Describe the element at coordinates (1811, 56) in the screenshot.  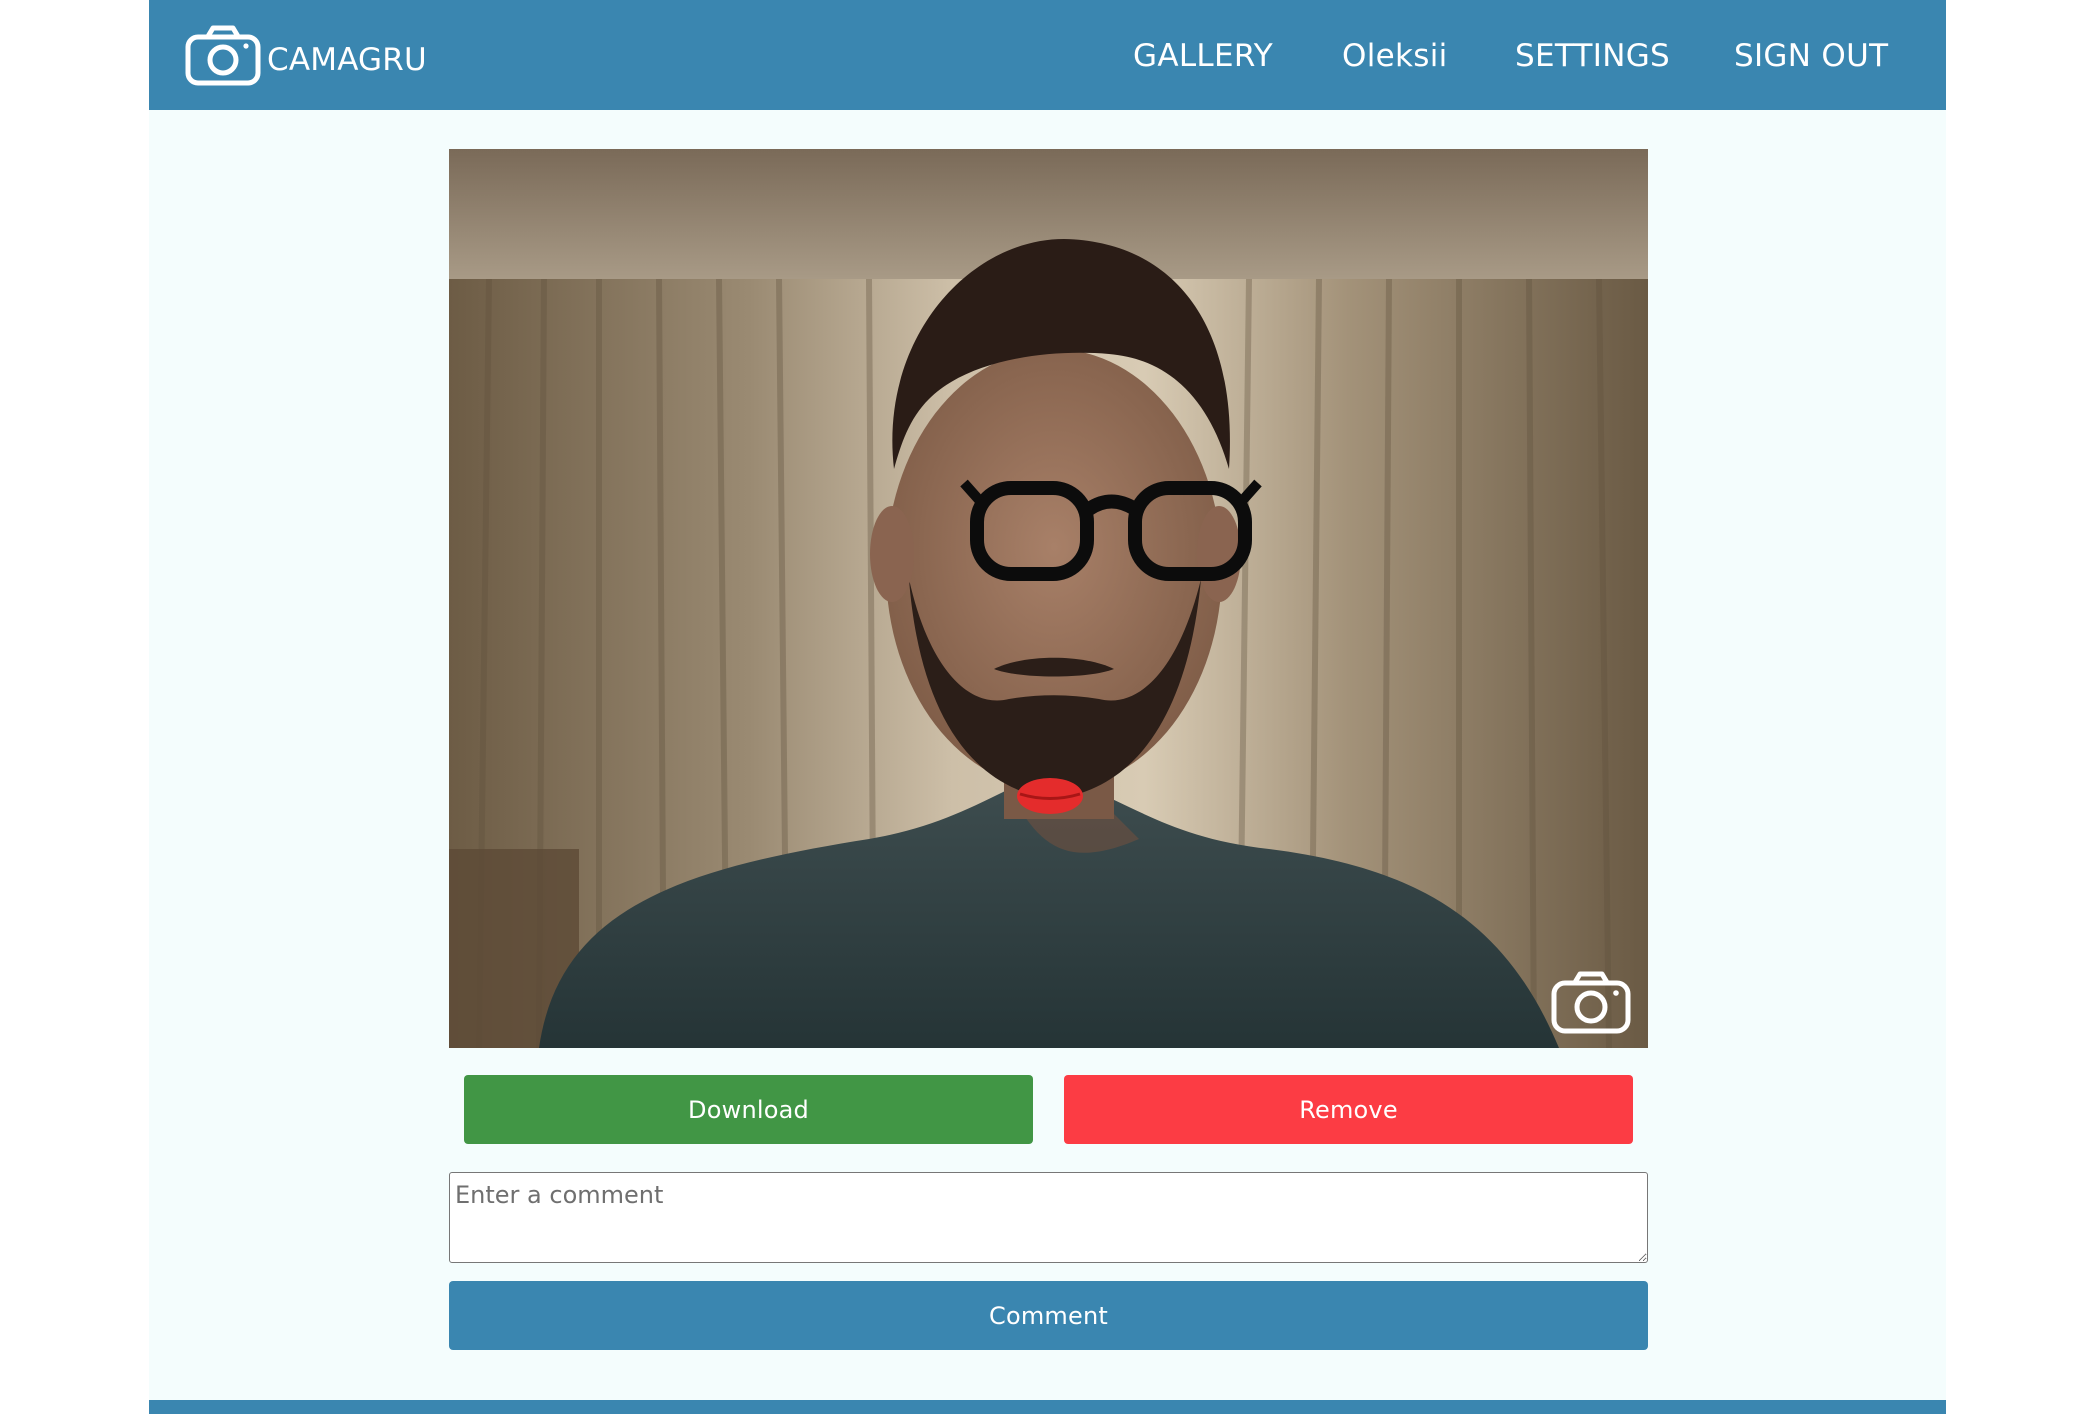
I see `nav-sign-out-link: SIGN OUT` at that location.